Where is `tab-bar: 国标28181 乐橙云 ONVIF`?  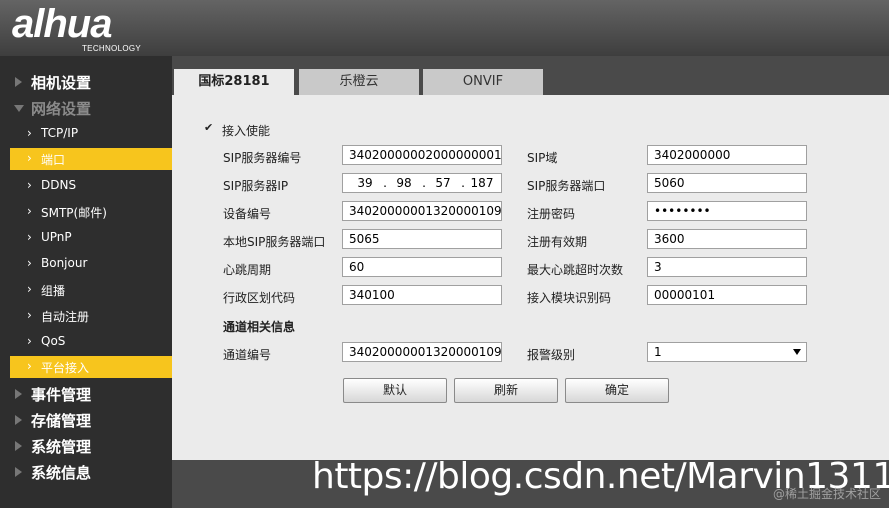
tab-bar: 国标28181 乐橙云 ONVIF is located at coordinates (530, 81).